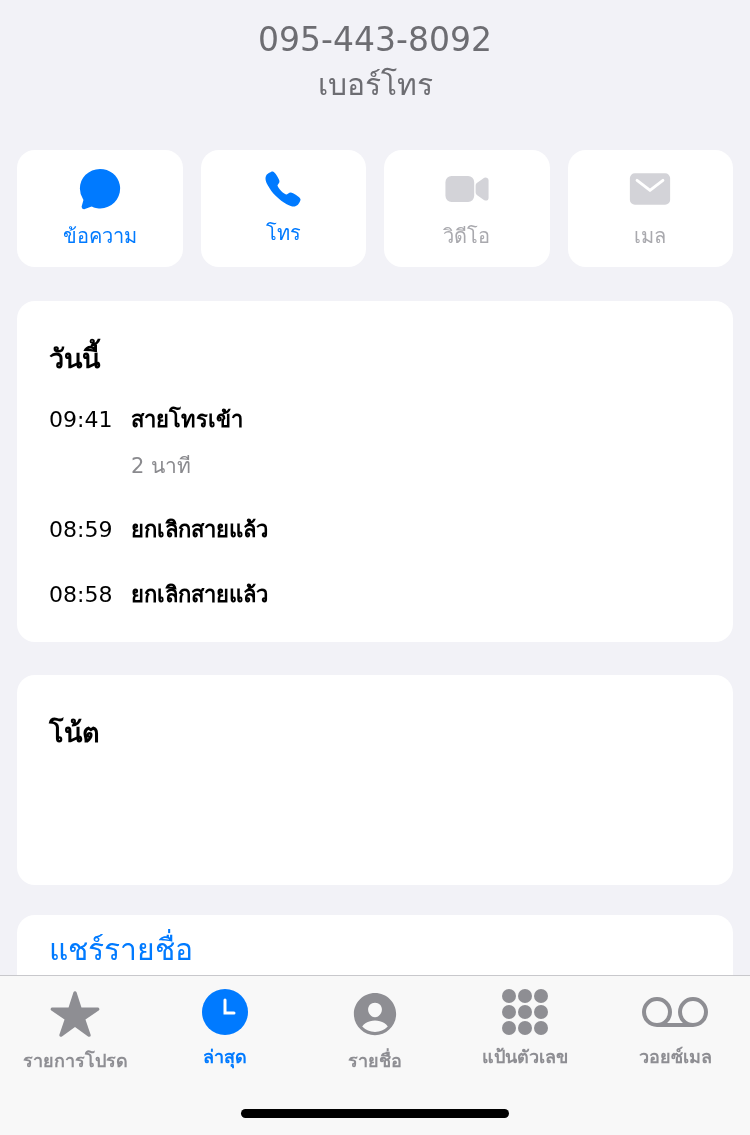 This screenshot has height=1135, width=750. Describe the element at coordinates (375, 358) in the screenshot. I see `section-title: วันนี้` at that location.